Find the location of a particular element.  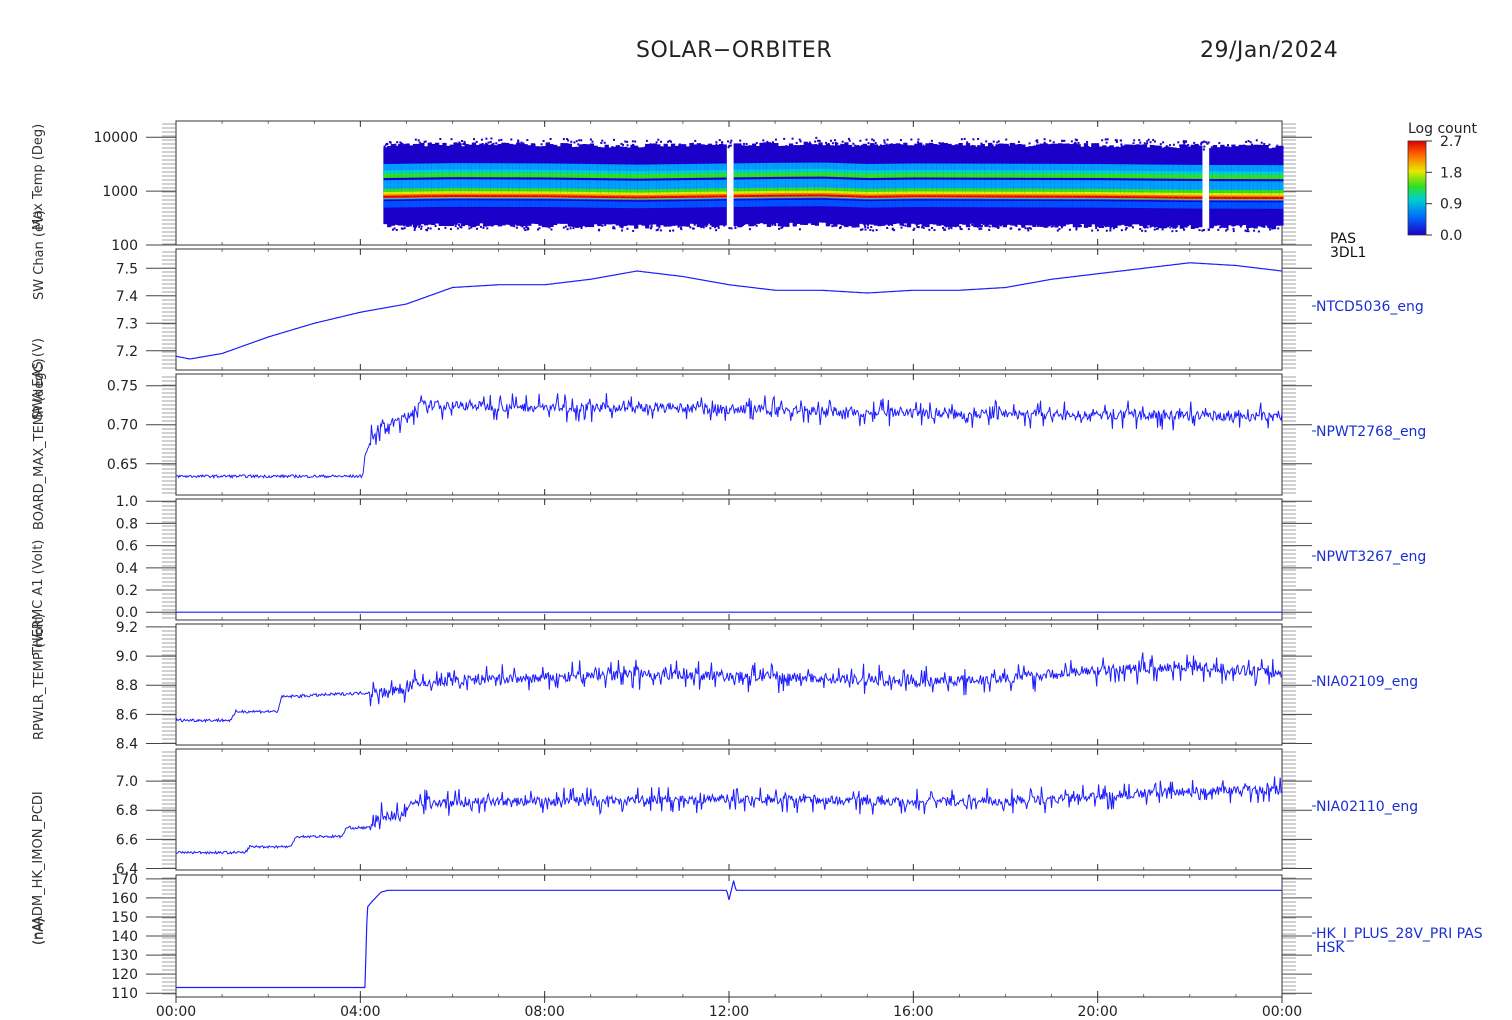

y-tick-label: 7.3 is located at coordinates (127, 324).